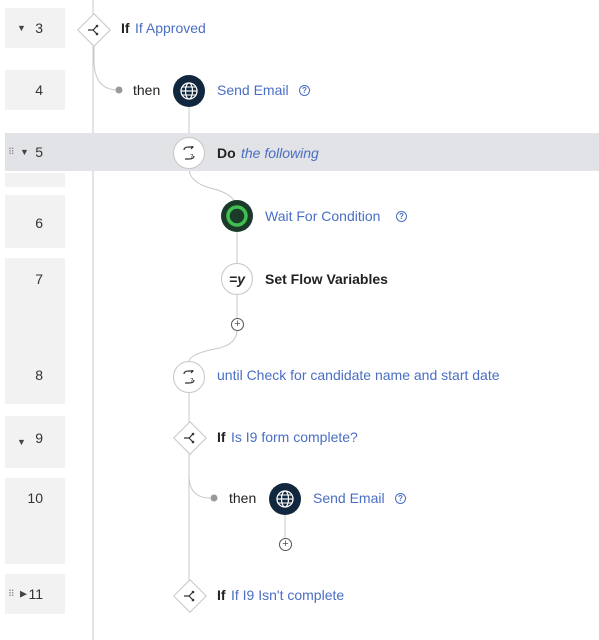  I want to click on wait-icon, so click(237, 216).